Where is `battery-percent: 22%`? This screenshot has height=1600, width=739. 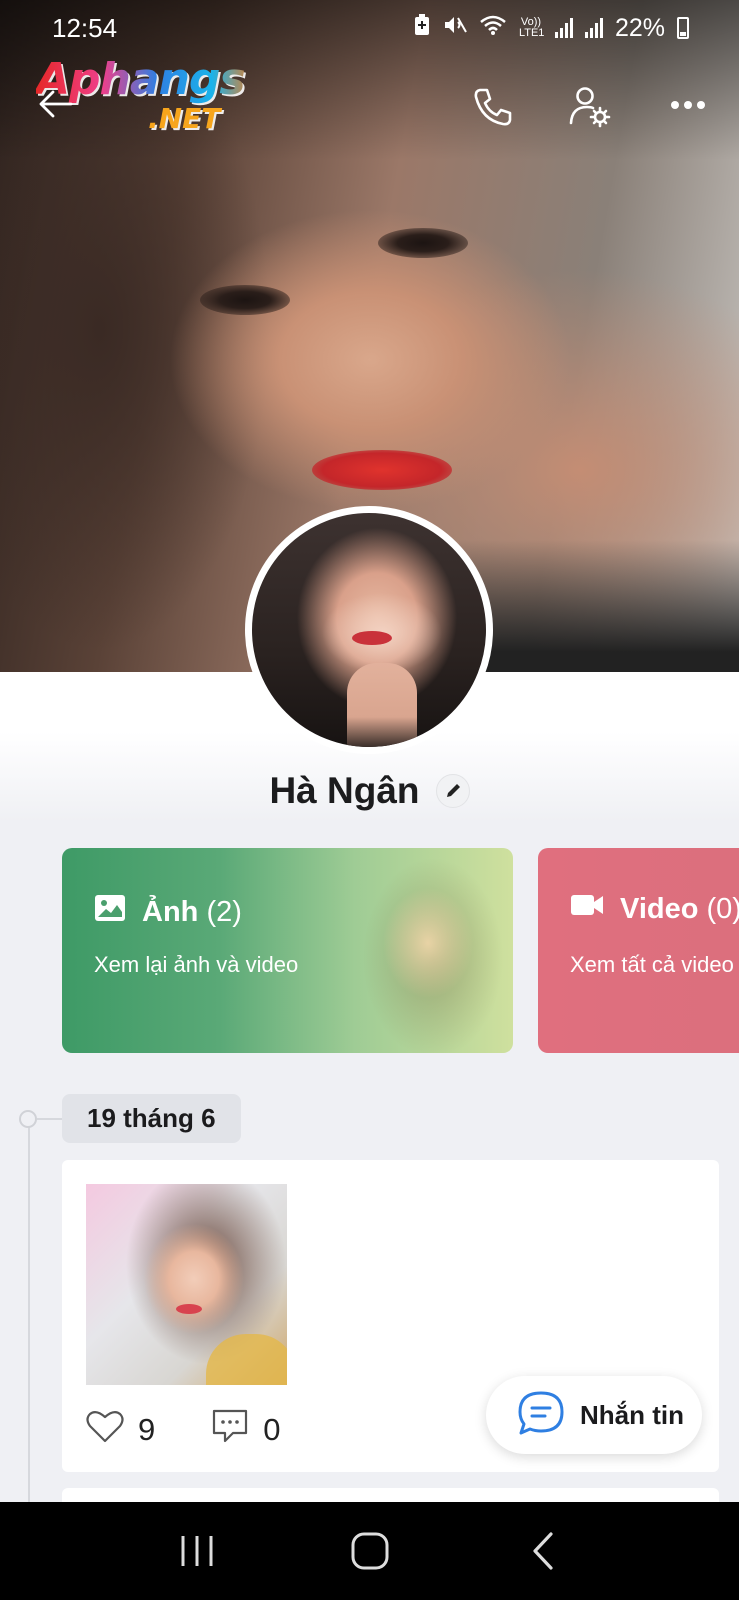
battery-percent: 22% is located at coordinates (639, 27).